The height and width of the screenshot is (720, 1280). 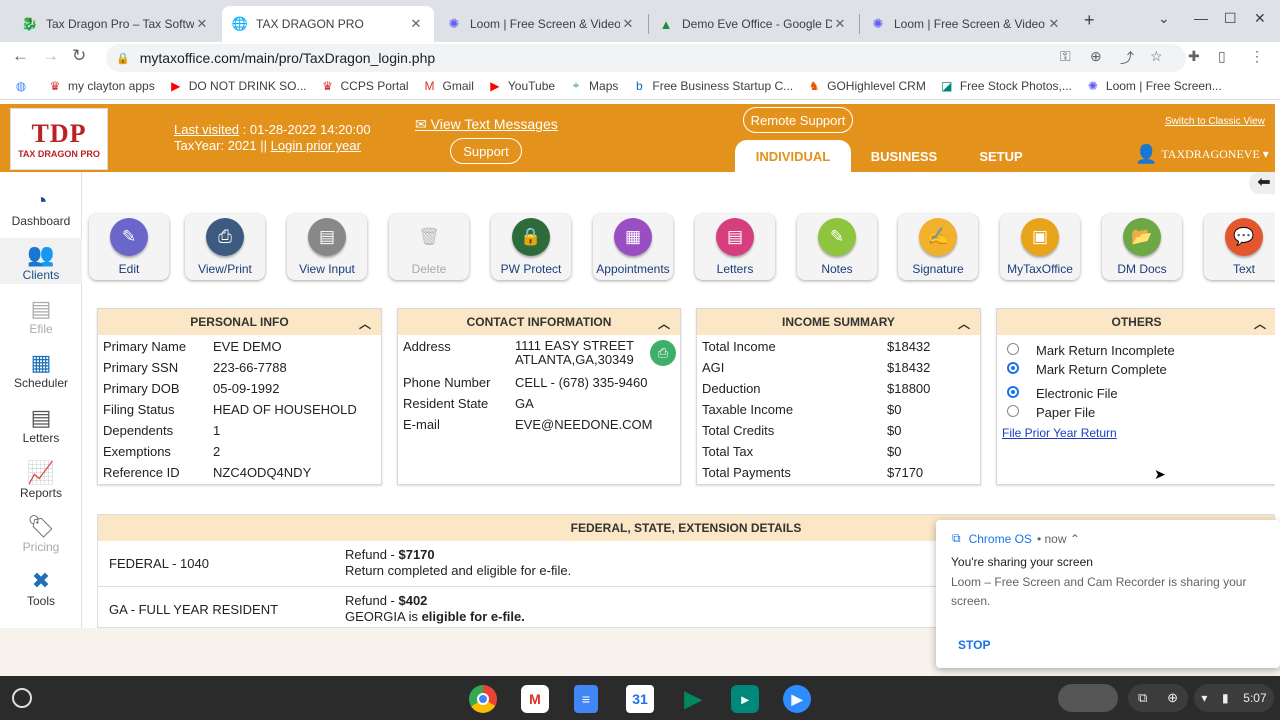 What do you see at coordinates (20, 56) in the screenshot?
I see `back-icon: ←` at bounding box center [20, 56].